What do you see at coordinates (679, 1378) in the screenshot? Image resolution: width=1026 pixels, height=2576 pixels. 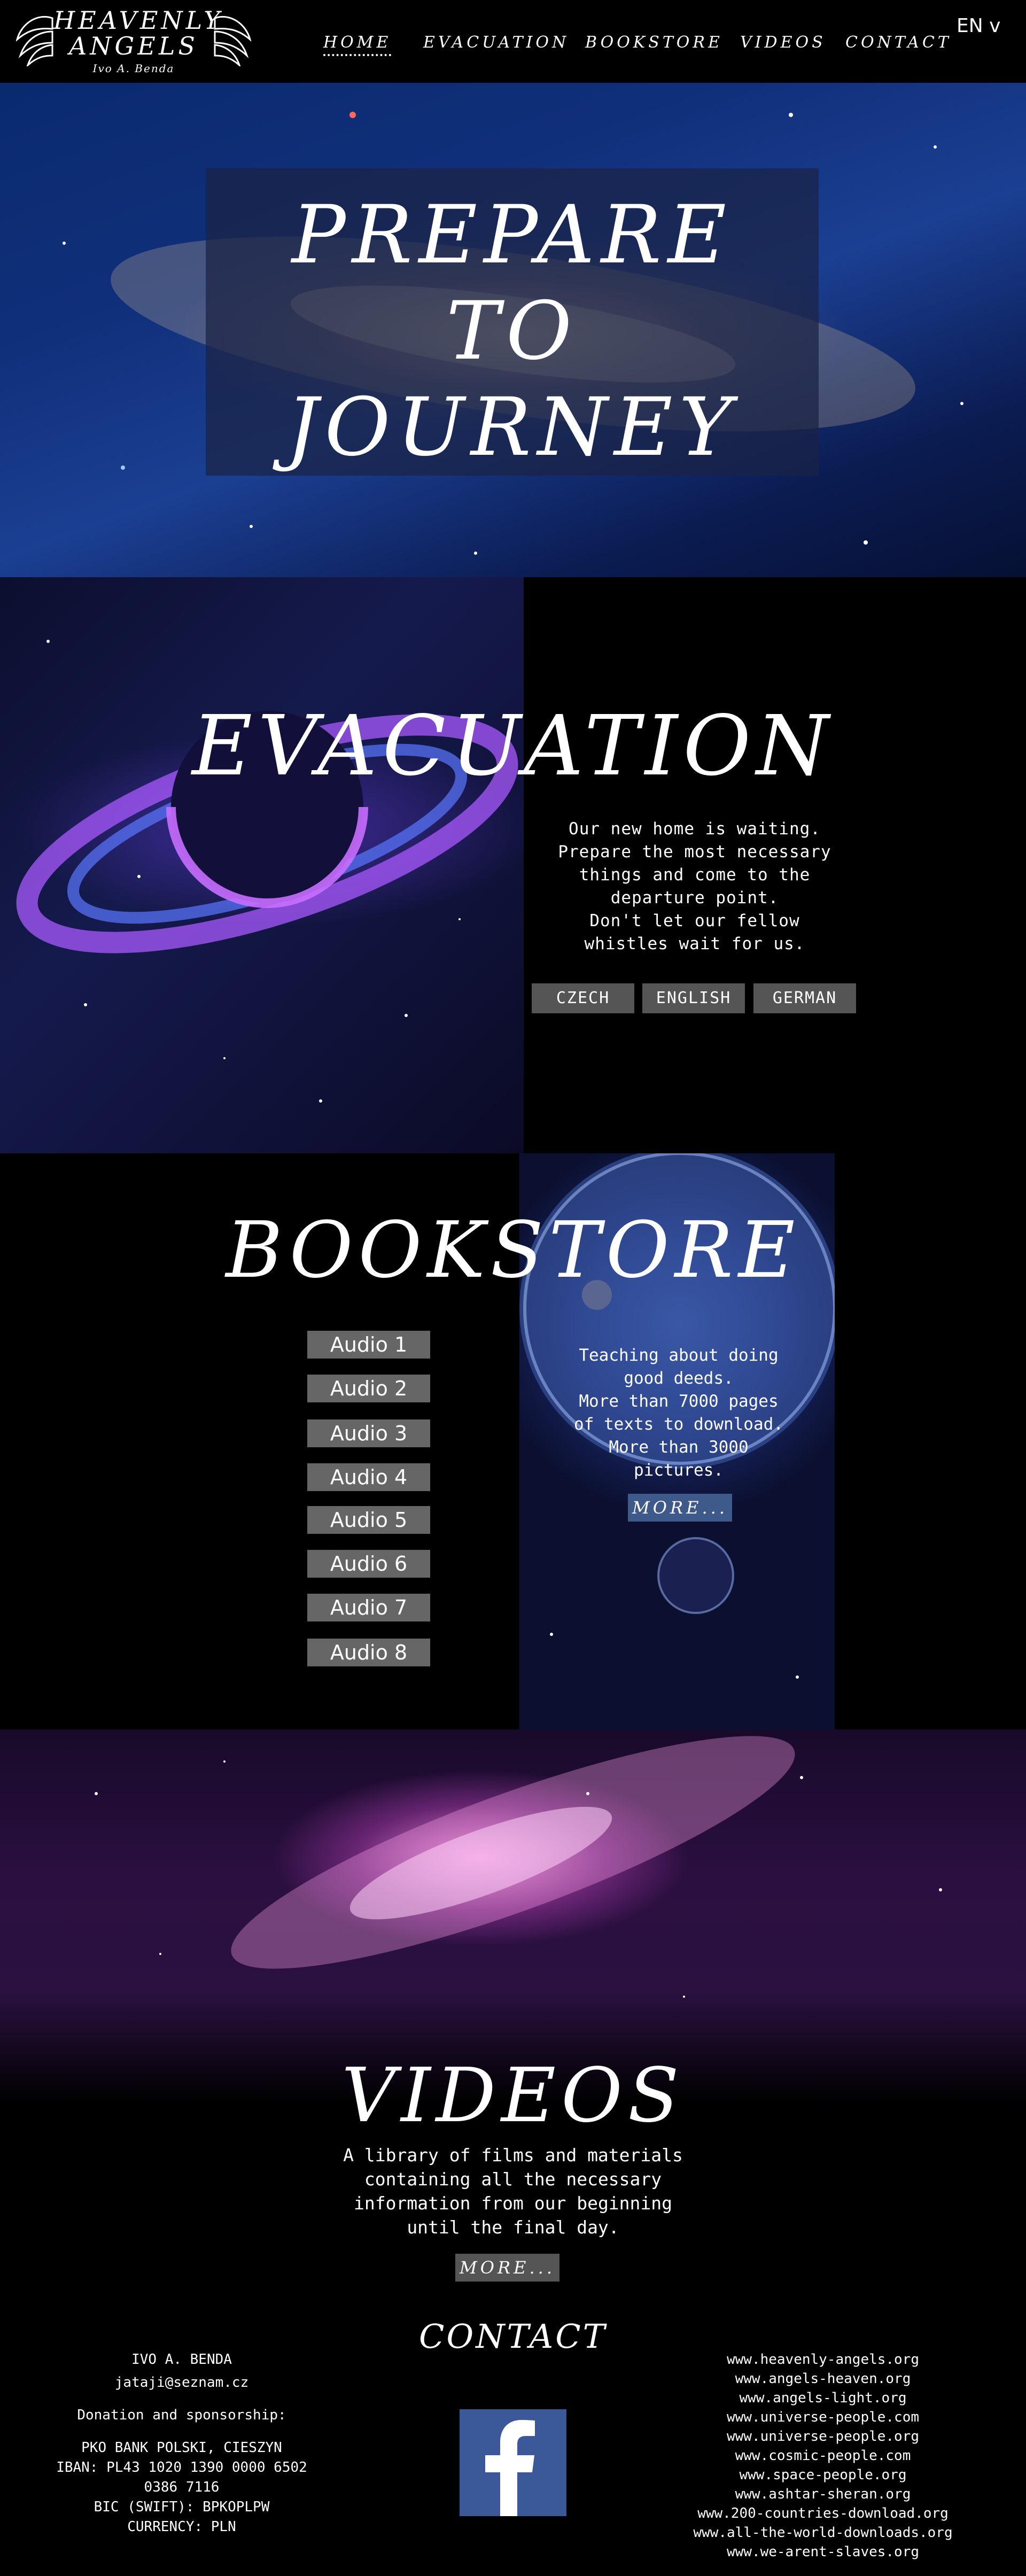 I see `bookstore-text-line: good deeds.` at bounding box center [679, 1378].